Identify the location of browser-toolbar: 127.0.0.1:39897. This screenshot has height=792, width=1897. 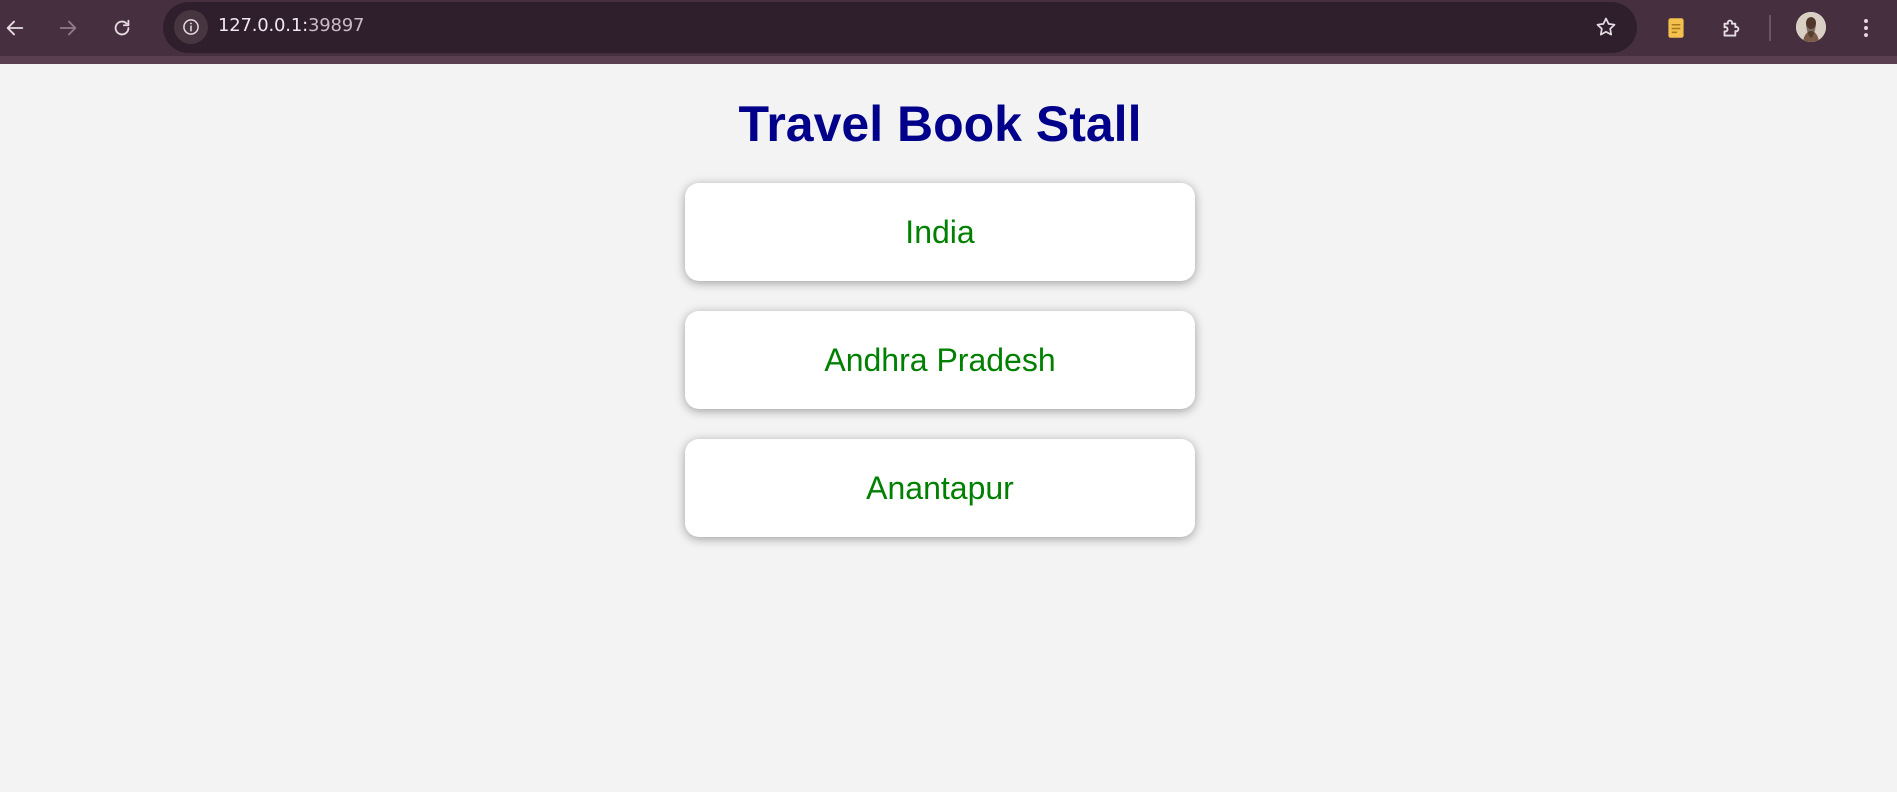
(948, 32).